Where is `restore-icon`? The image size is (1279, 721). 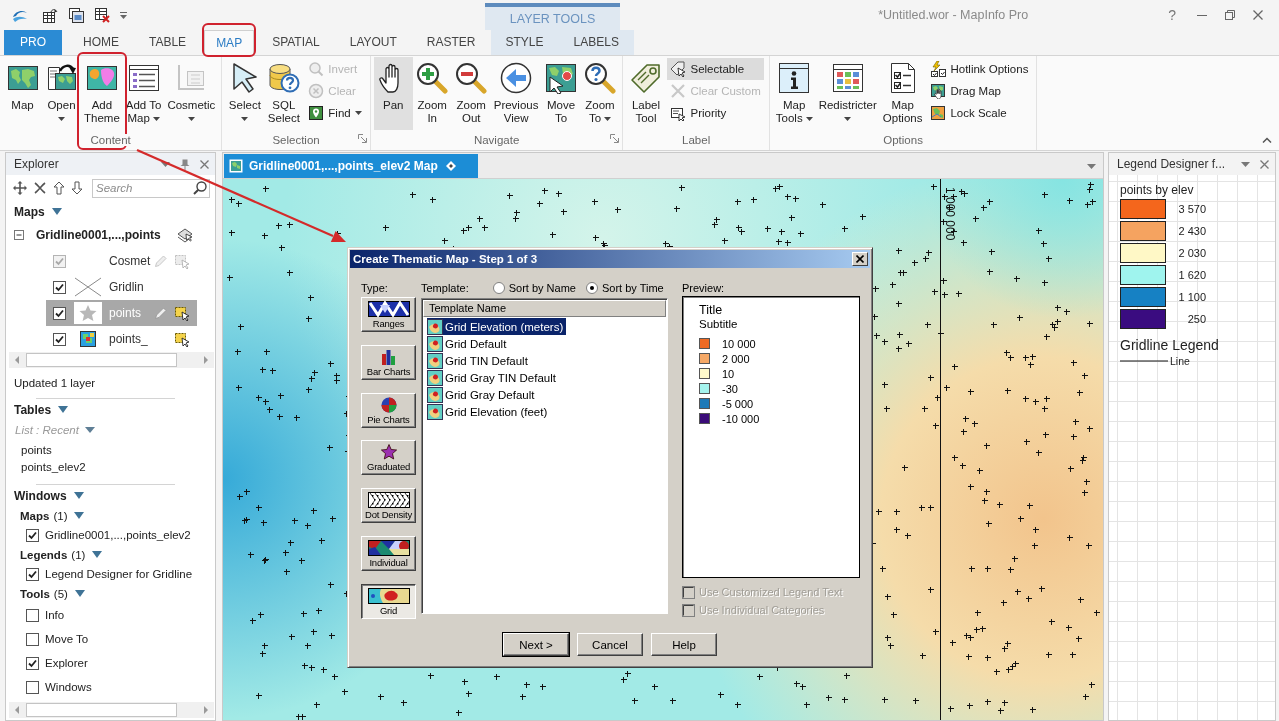 restore-icon is located at coordinates (1230, 15).